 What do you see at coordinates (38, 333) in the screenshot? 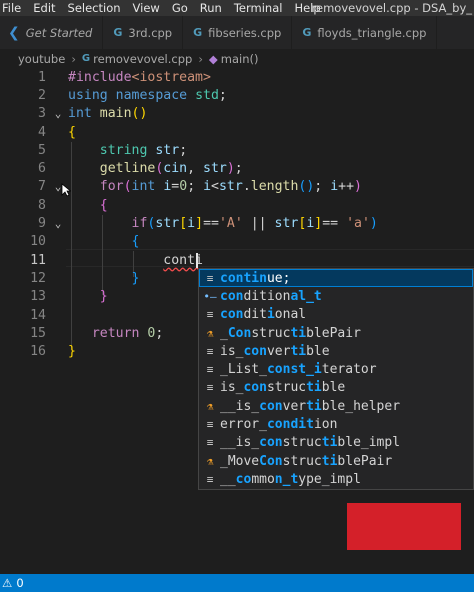
I see `line-number: 15` at bounding box center [38, 333].